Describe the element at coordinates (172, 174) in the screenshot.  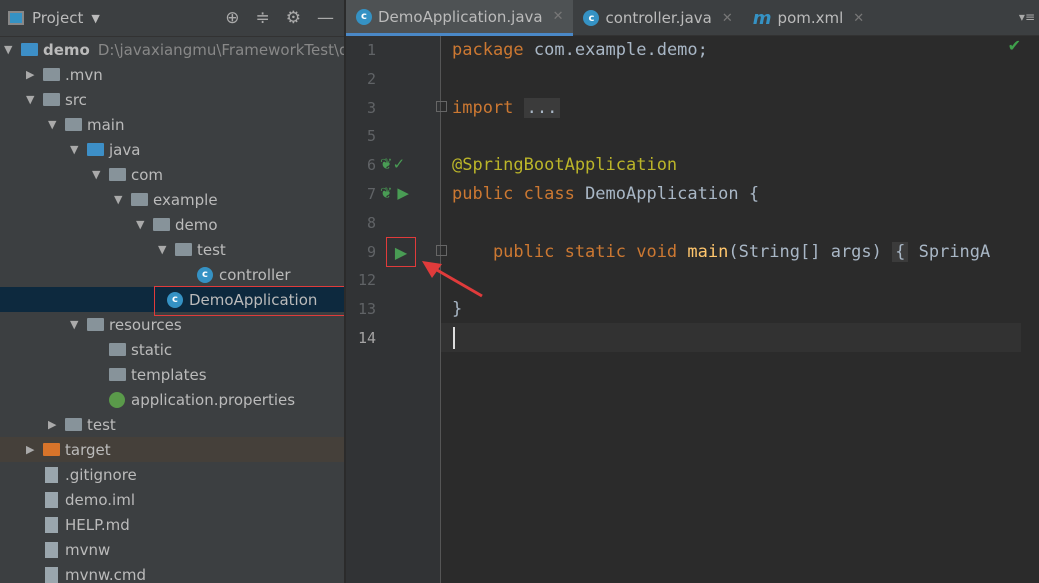
I see `tree-item: ▼ com` at that location.